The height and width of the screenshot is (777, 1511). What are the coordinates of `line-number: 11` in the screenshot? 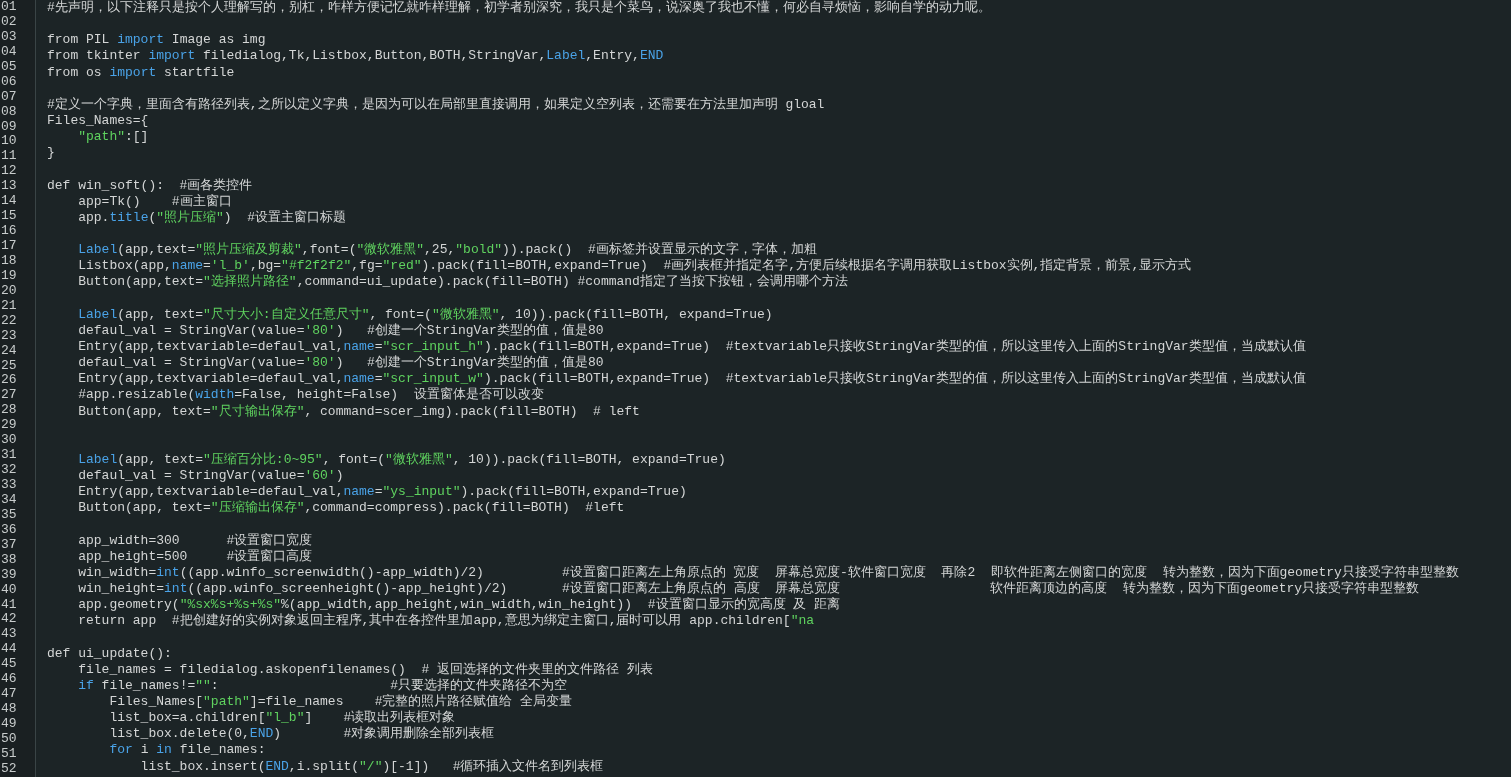 It's located at (9, 157).